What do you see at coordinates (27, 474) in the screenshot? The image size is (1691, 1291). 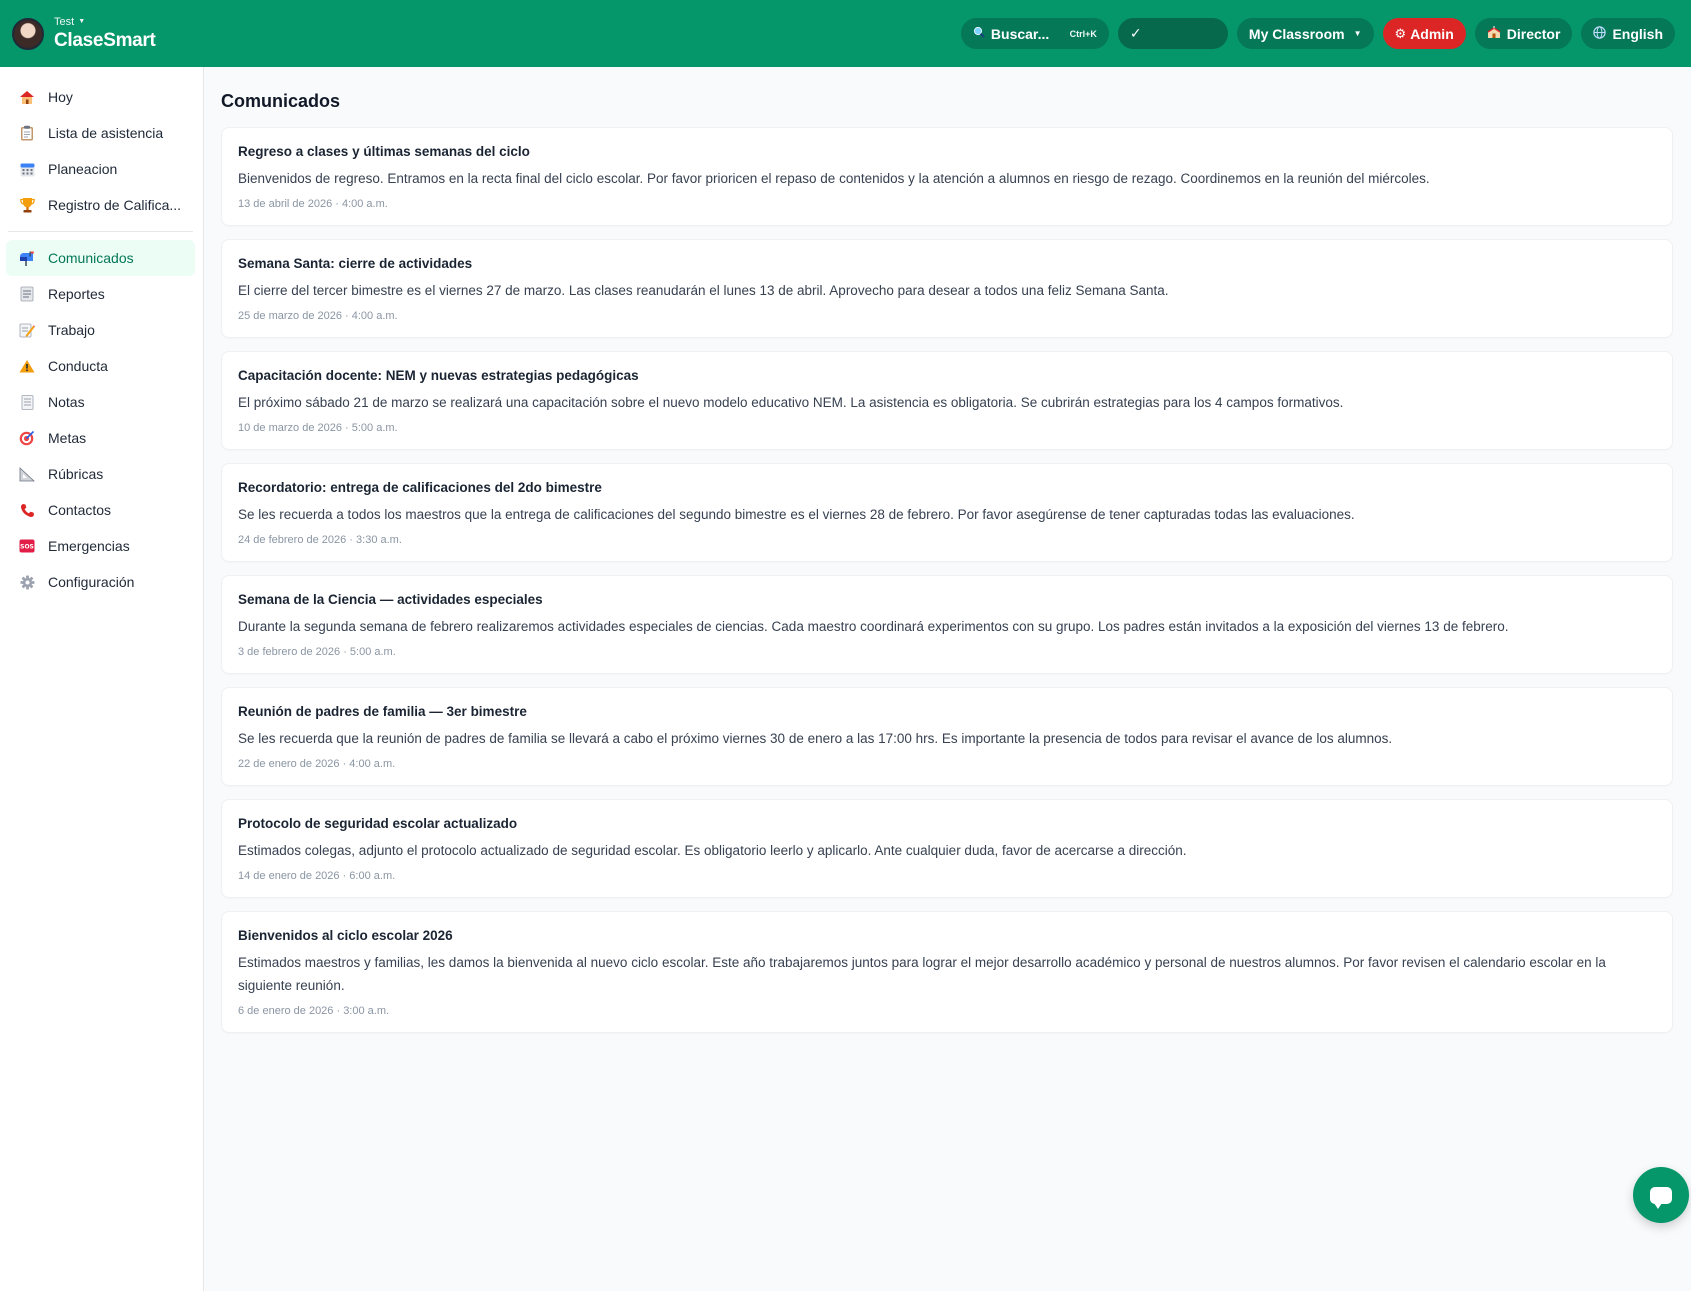 I see `ruler-icon` at bounding box center [27, 474].